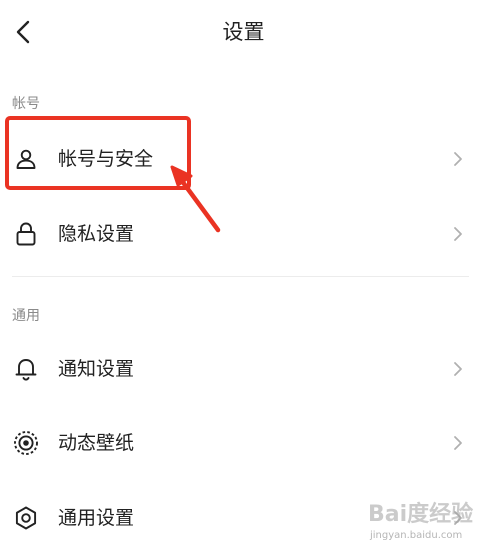 The height and width of the screenshot is (553, 487). What do you see at coordinates (243, 369) in the screenshot?
I see `settings-item-notifications: 通知设置` at bounding box center [243, 369].